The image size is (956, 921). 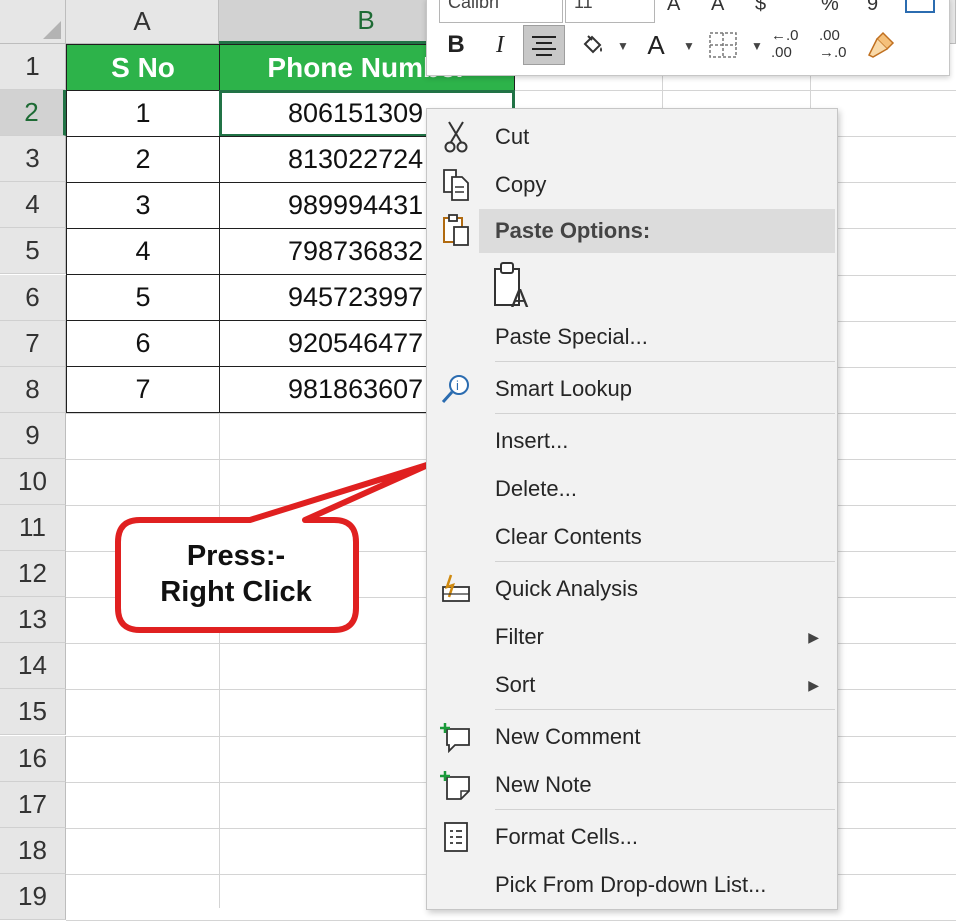 What do you see at coordinates (143, 205) in the screenshot?
I see `table-cell-sno: 3` at bounding box center [143, 205].